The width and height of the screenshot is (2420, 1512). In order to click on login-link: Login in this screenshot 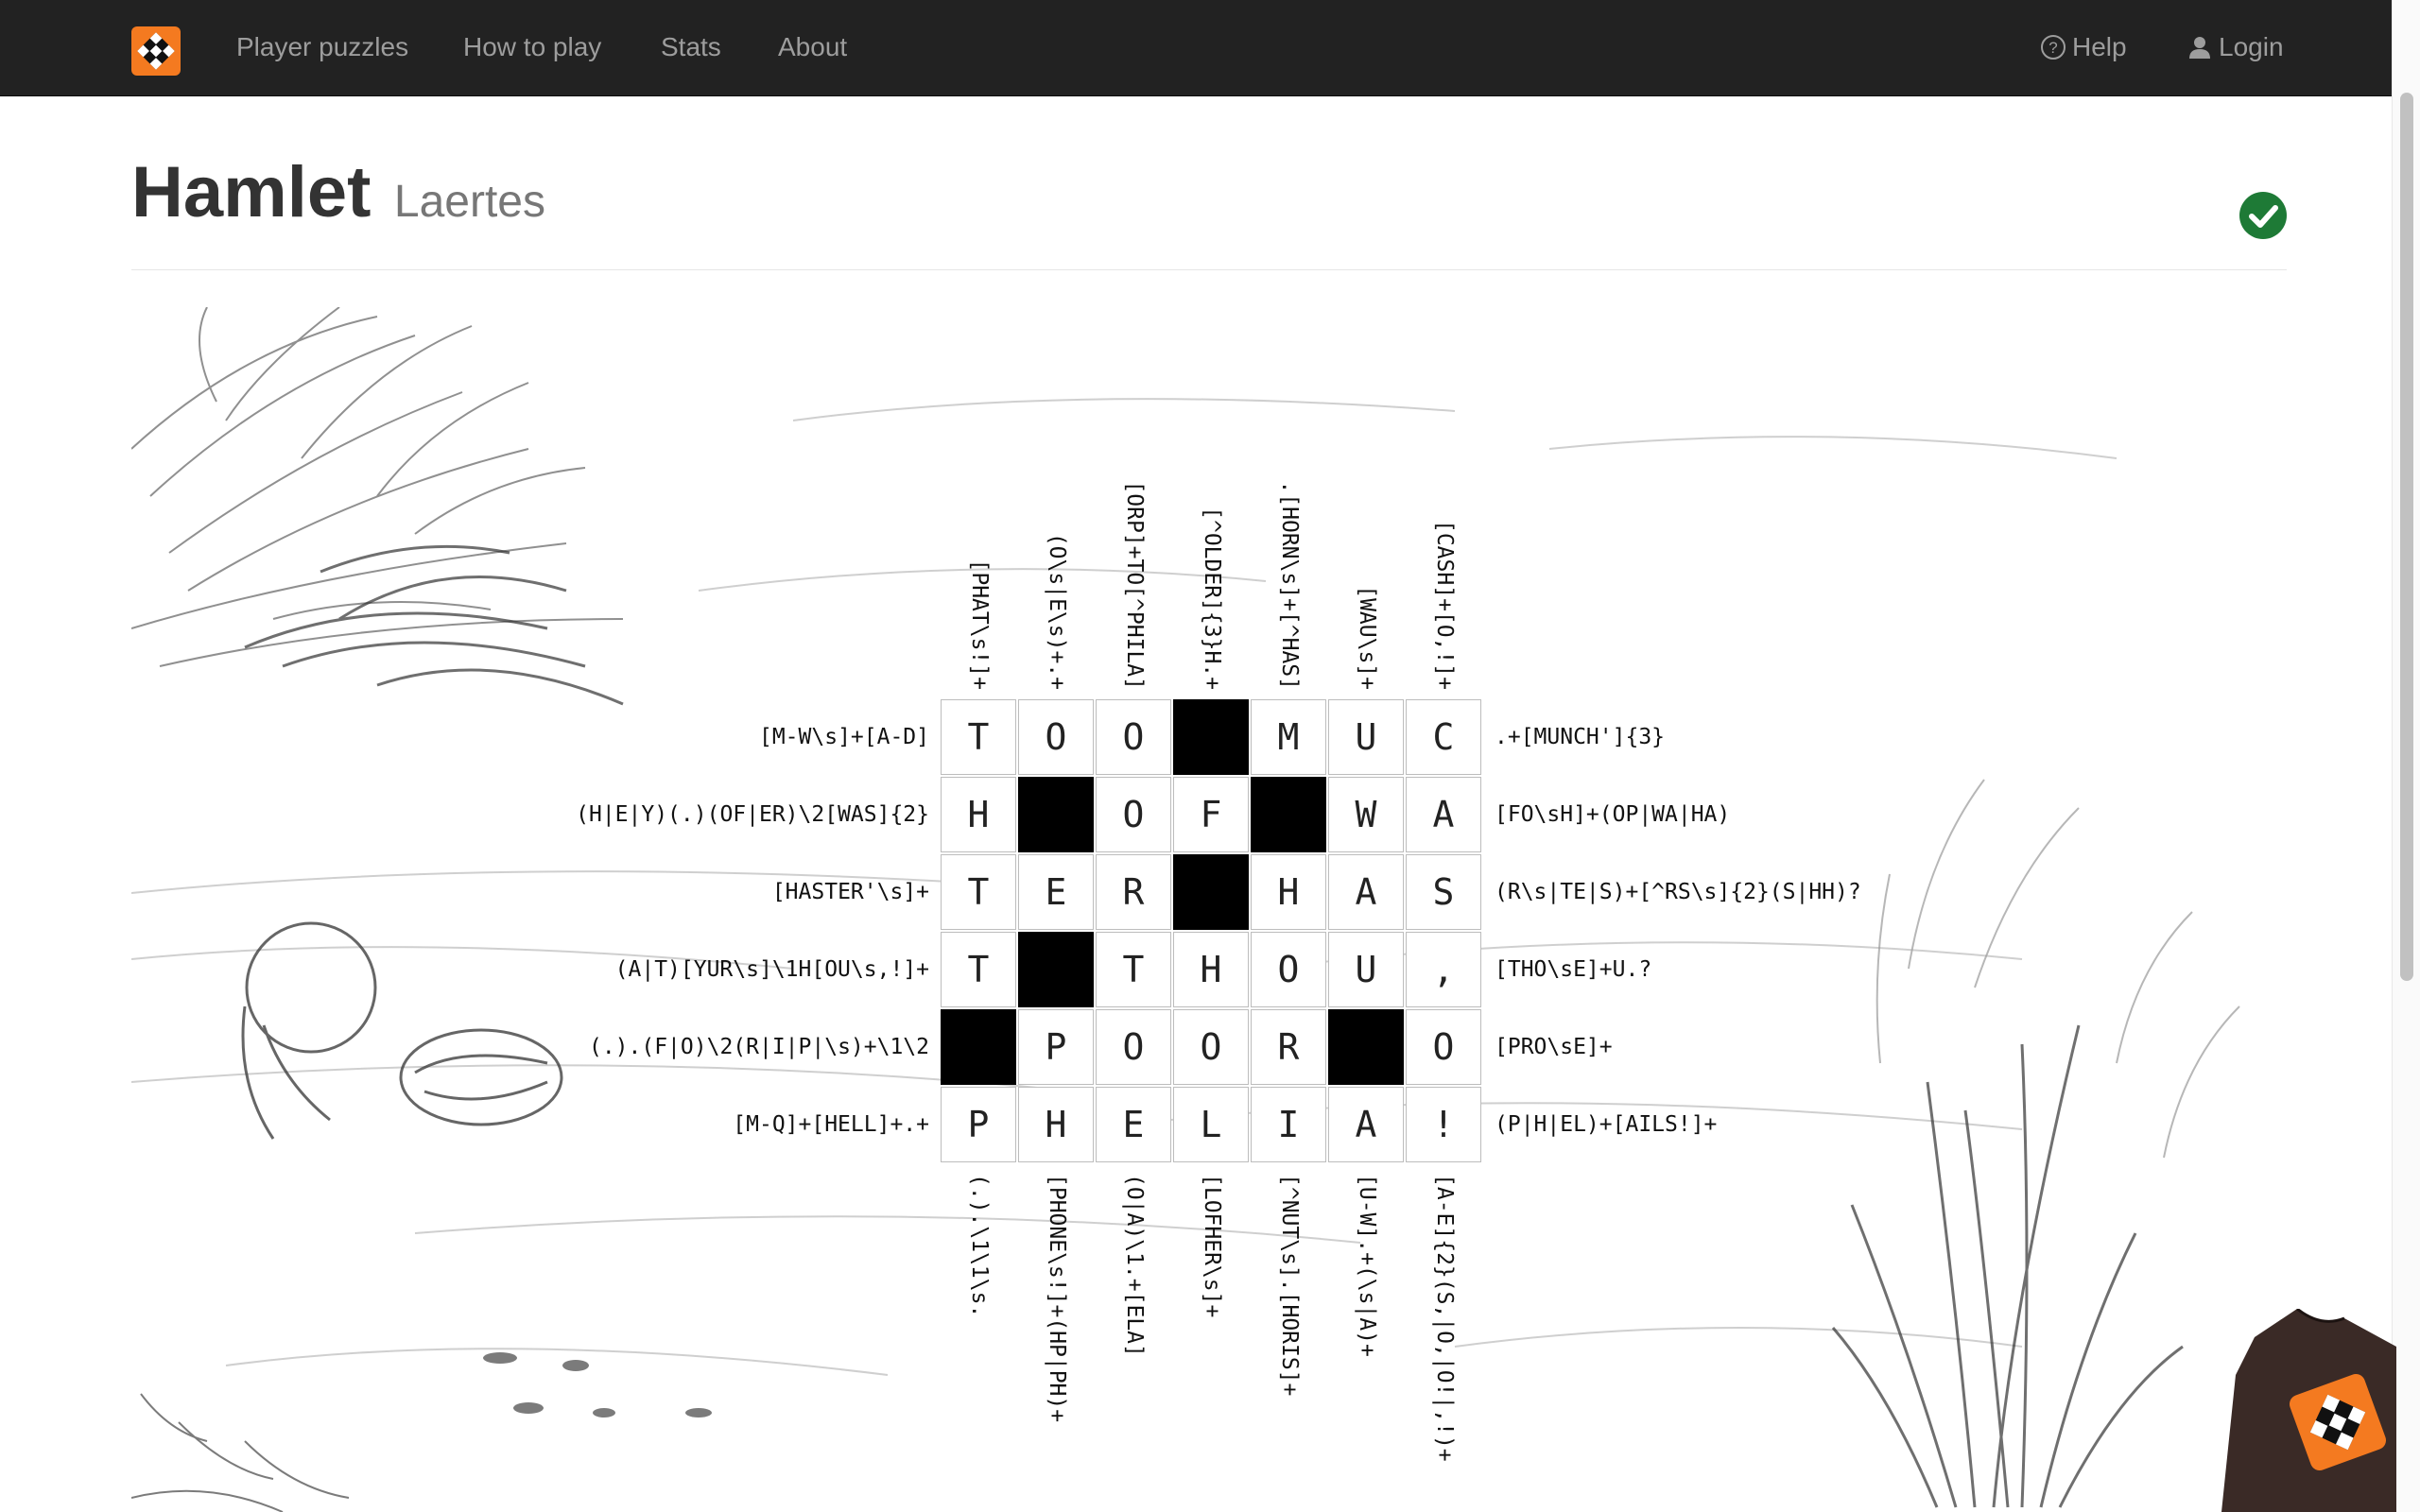, I will do `click(2235, 47)`.